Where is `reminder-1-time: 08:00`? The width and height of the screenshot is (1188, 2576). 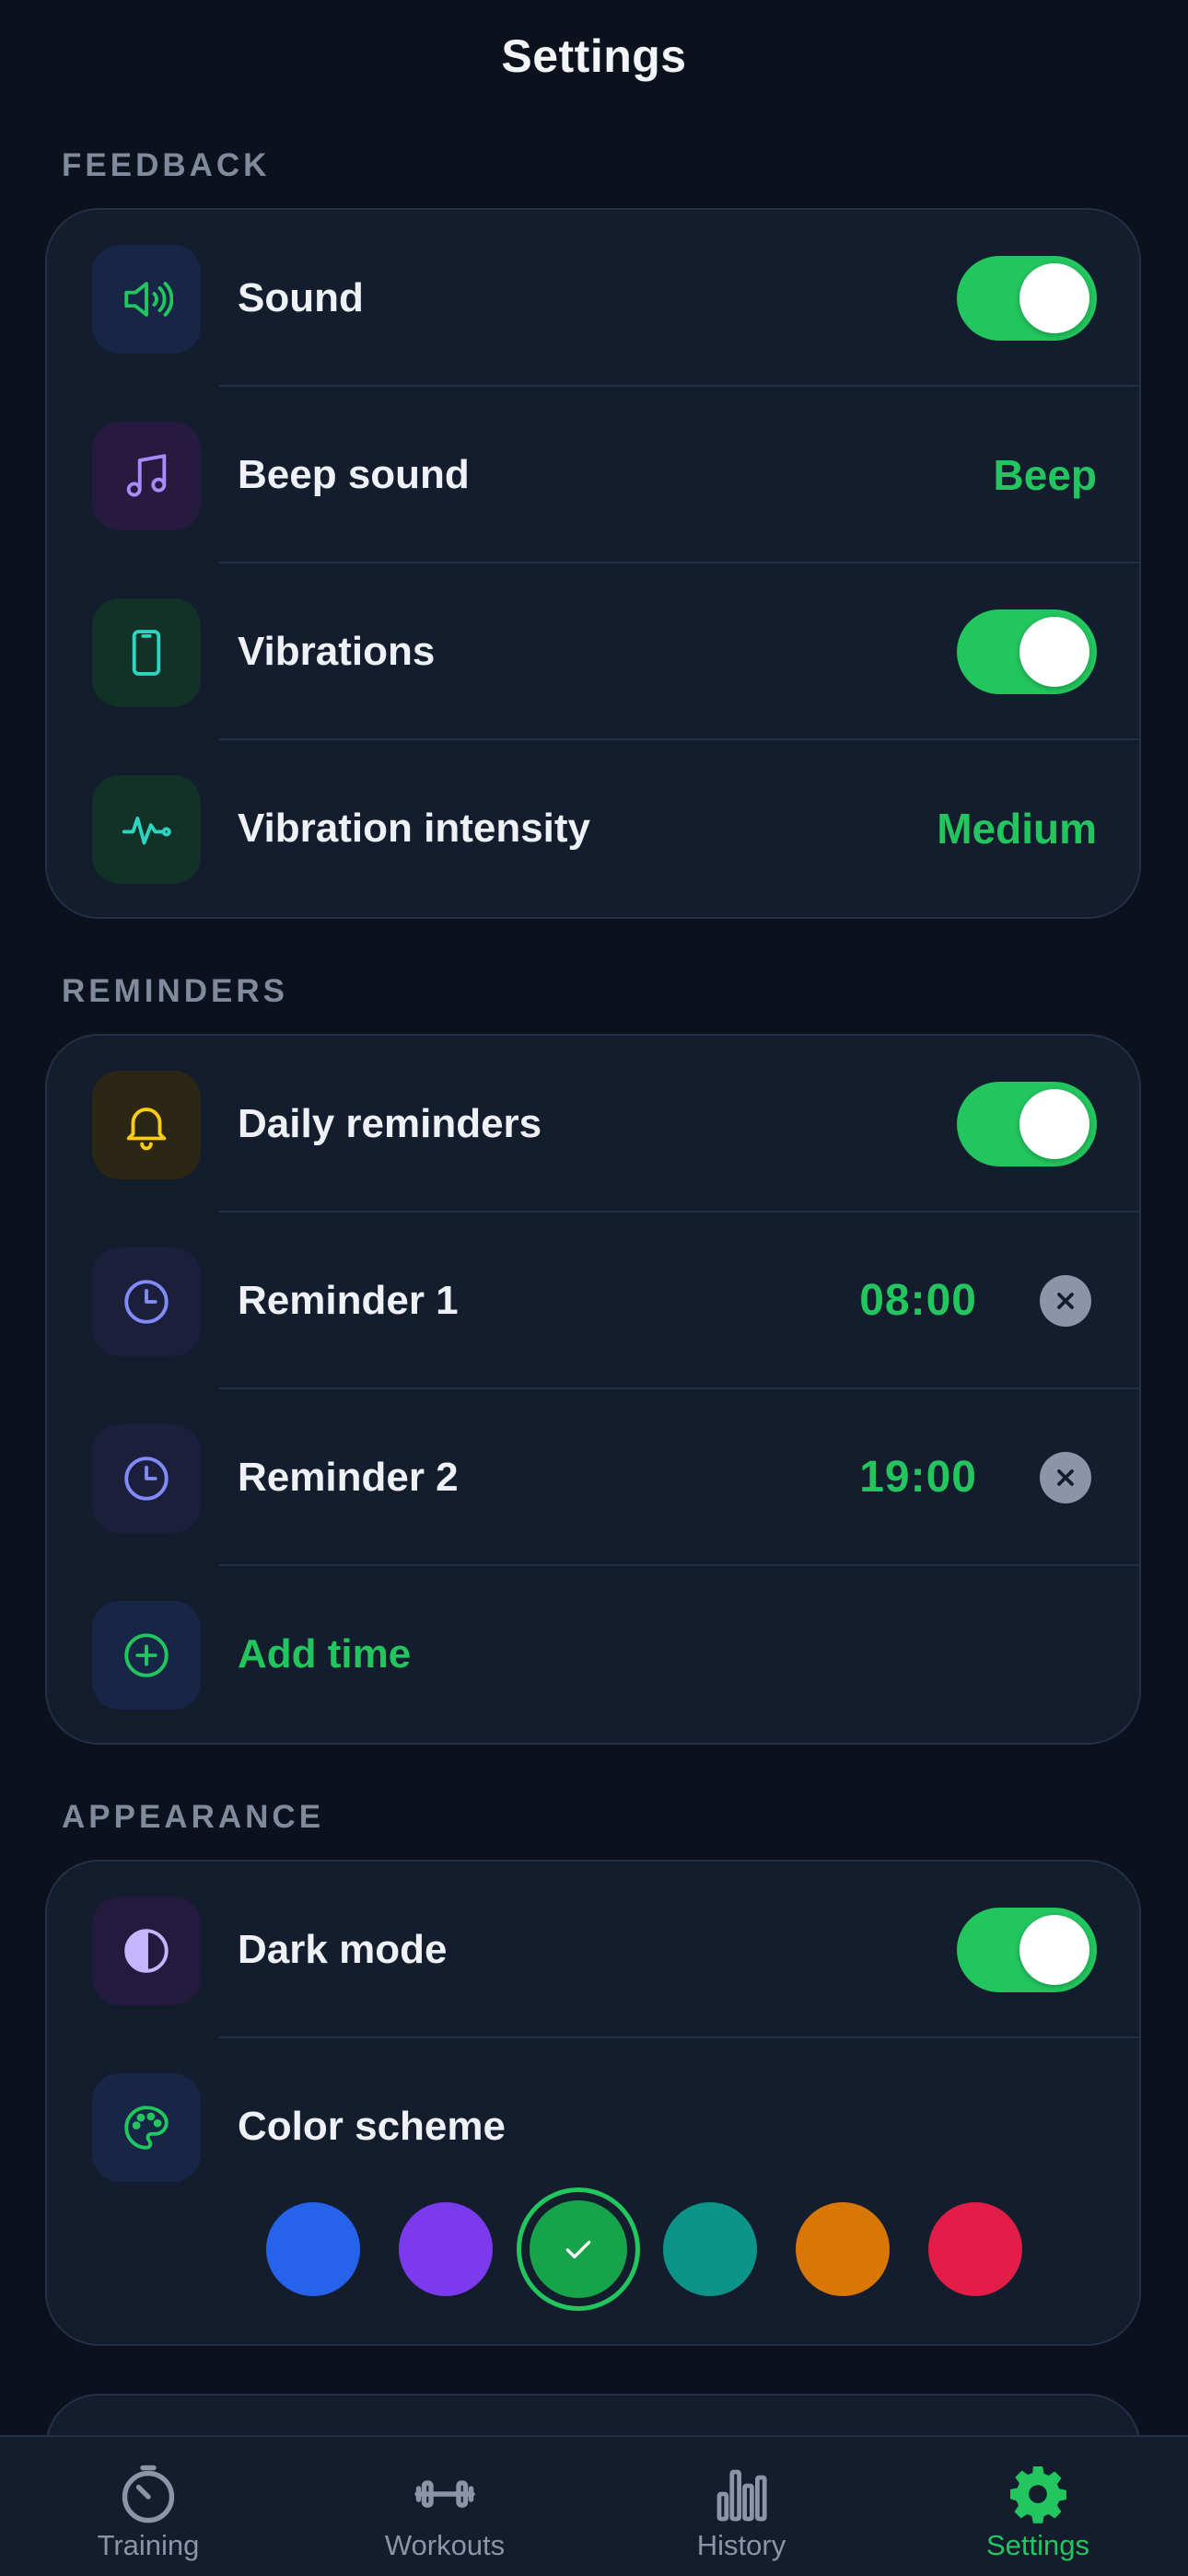
reminder-1-time: 08:00 is located at coordinates (918, 1301).